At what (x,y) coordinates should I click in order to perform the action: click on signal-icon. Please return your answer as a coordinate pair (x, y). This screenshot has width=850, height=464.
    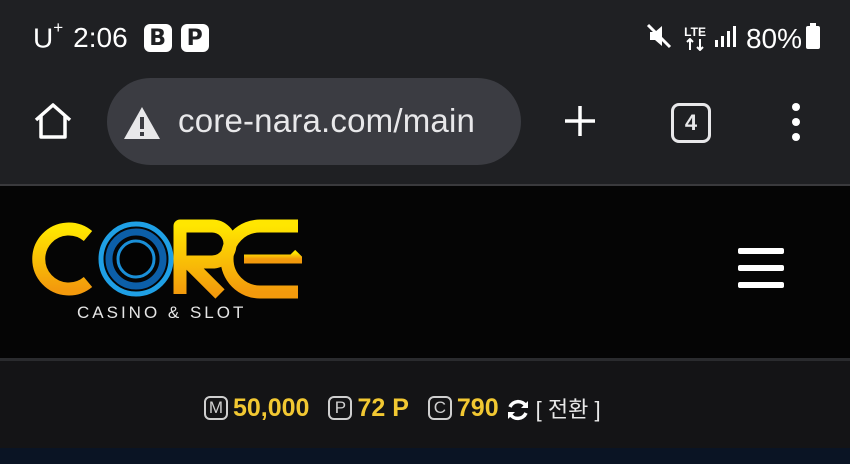
    Looking at the image, I should click on (725, 38).